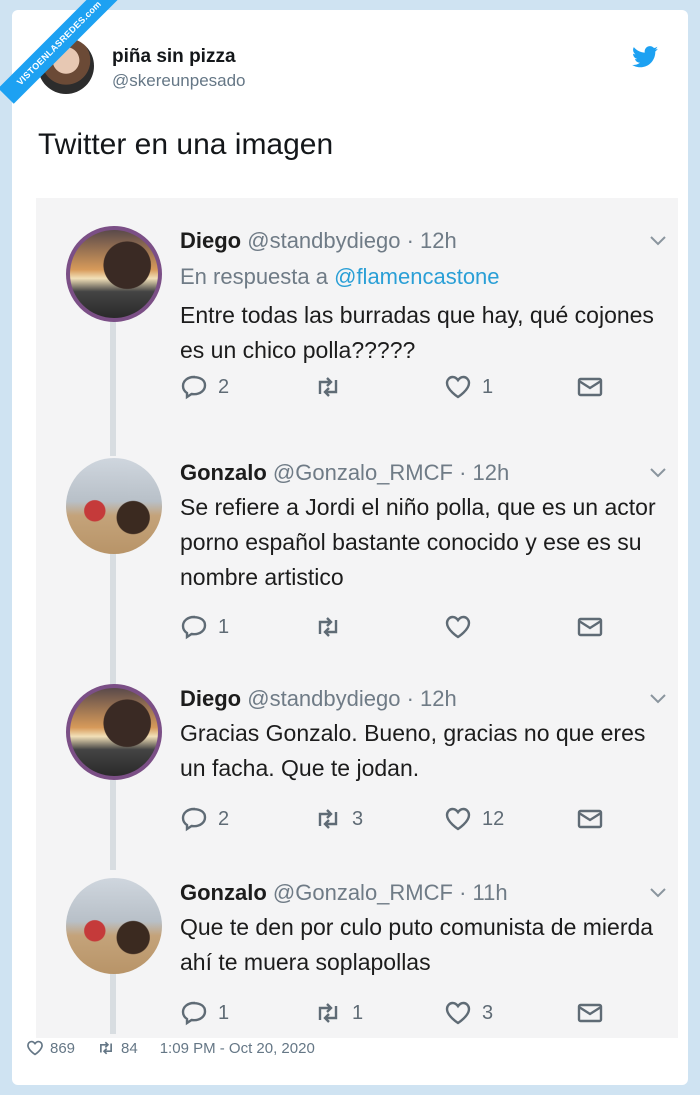 The width and height of the screenshot is (700, 1095). What do you see at coordinates (129, 1048) in the screenshot?
I see `retweet-count: 84` at bounding box center [129, 1048].